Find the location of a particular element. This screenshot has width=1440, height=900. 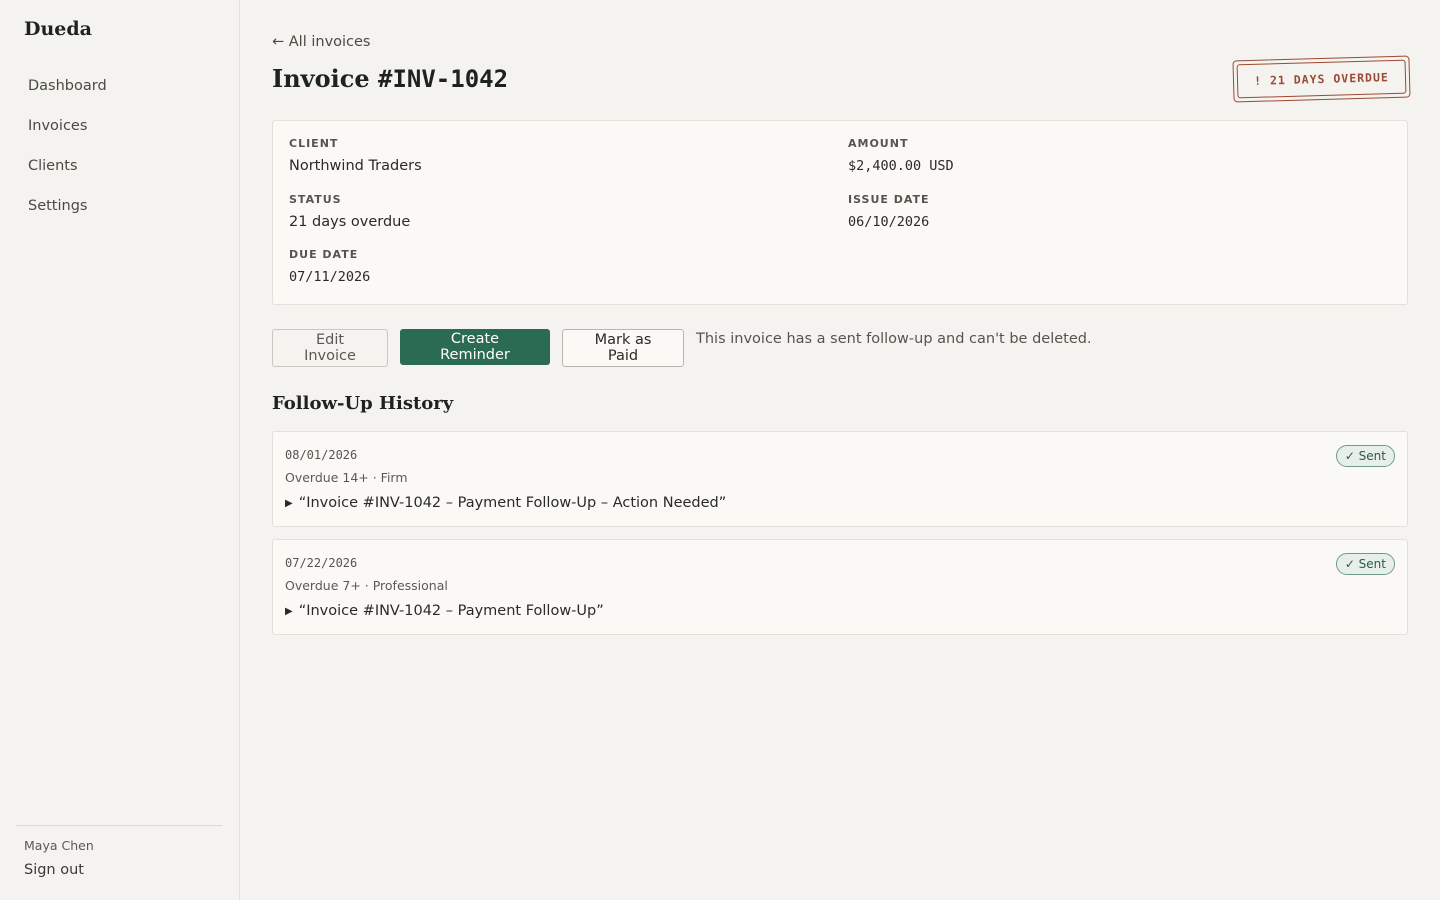

due-date-value: 07/11/2026 is located at coordinates (330, 277).